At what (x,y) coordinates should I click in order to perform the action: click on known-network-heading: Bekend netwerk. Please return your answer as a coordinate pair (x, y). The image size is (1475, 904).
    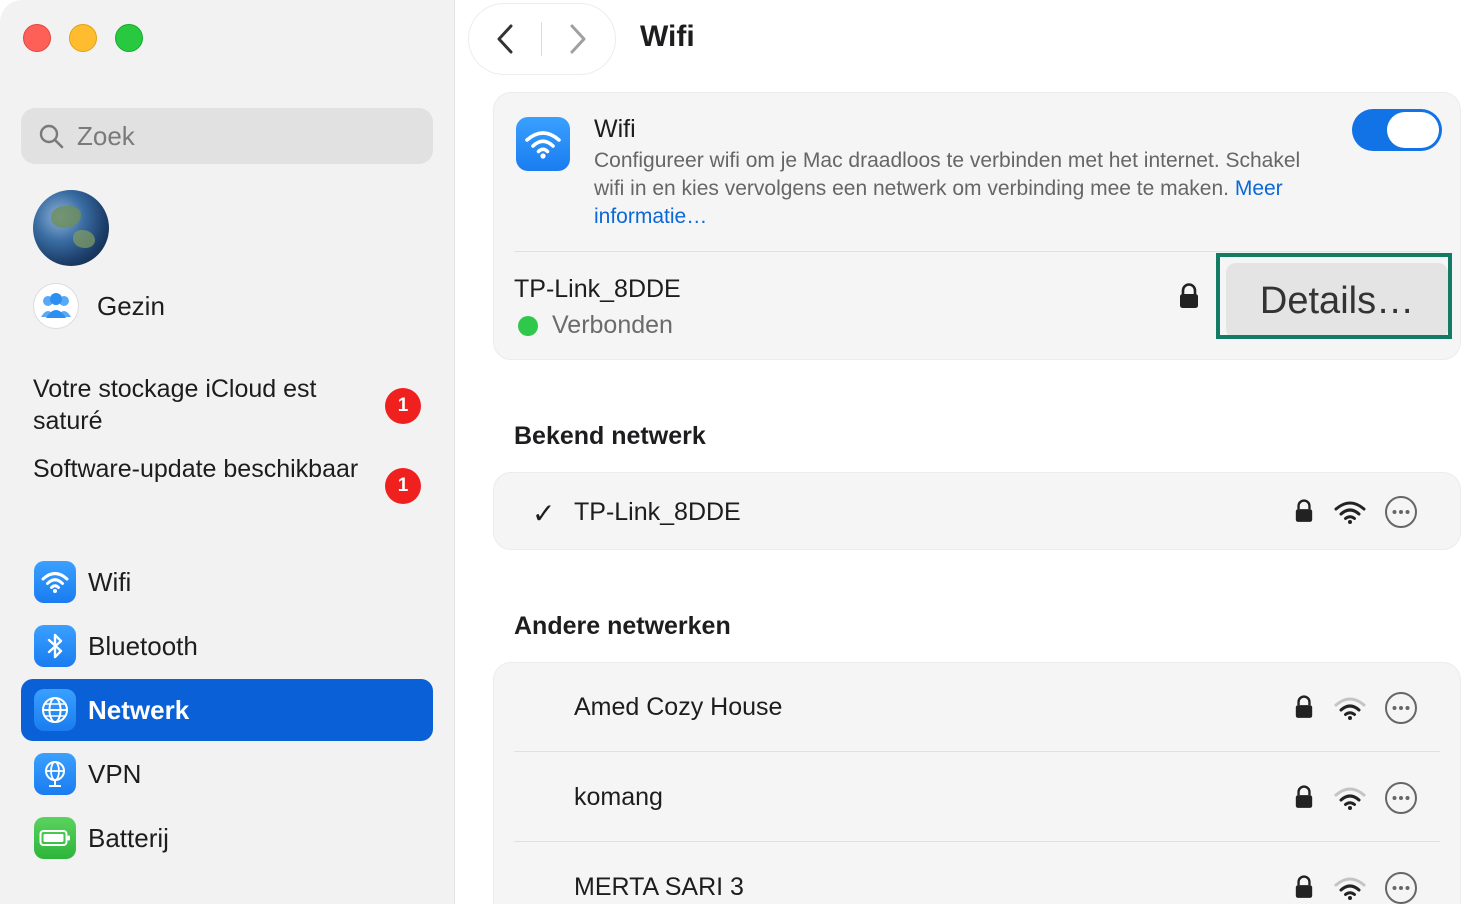
    Looking at the image, I should click on (610, 436).